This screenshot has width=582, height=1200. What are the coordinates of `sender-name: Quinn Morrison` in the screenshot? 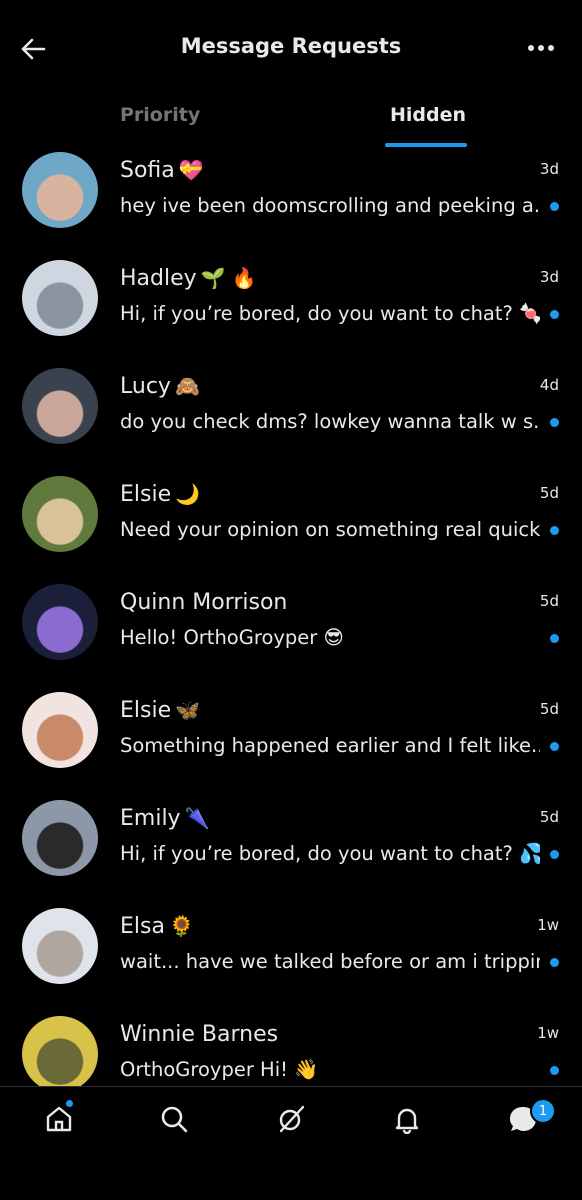 It's located at (205, 602).